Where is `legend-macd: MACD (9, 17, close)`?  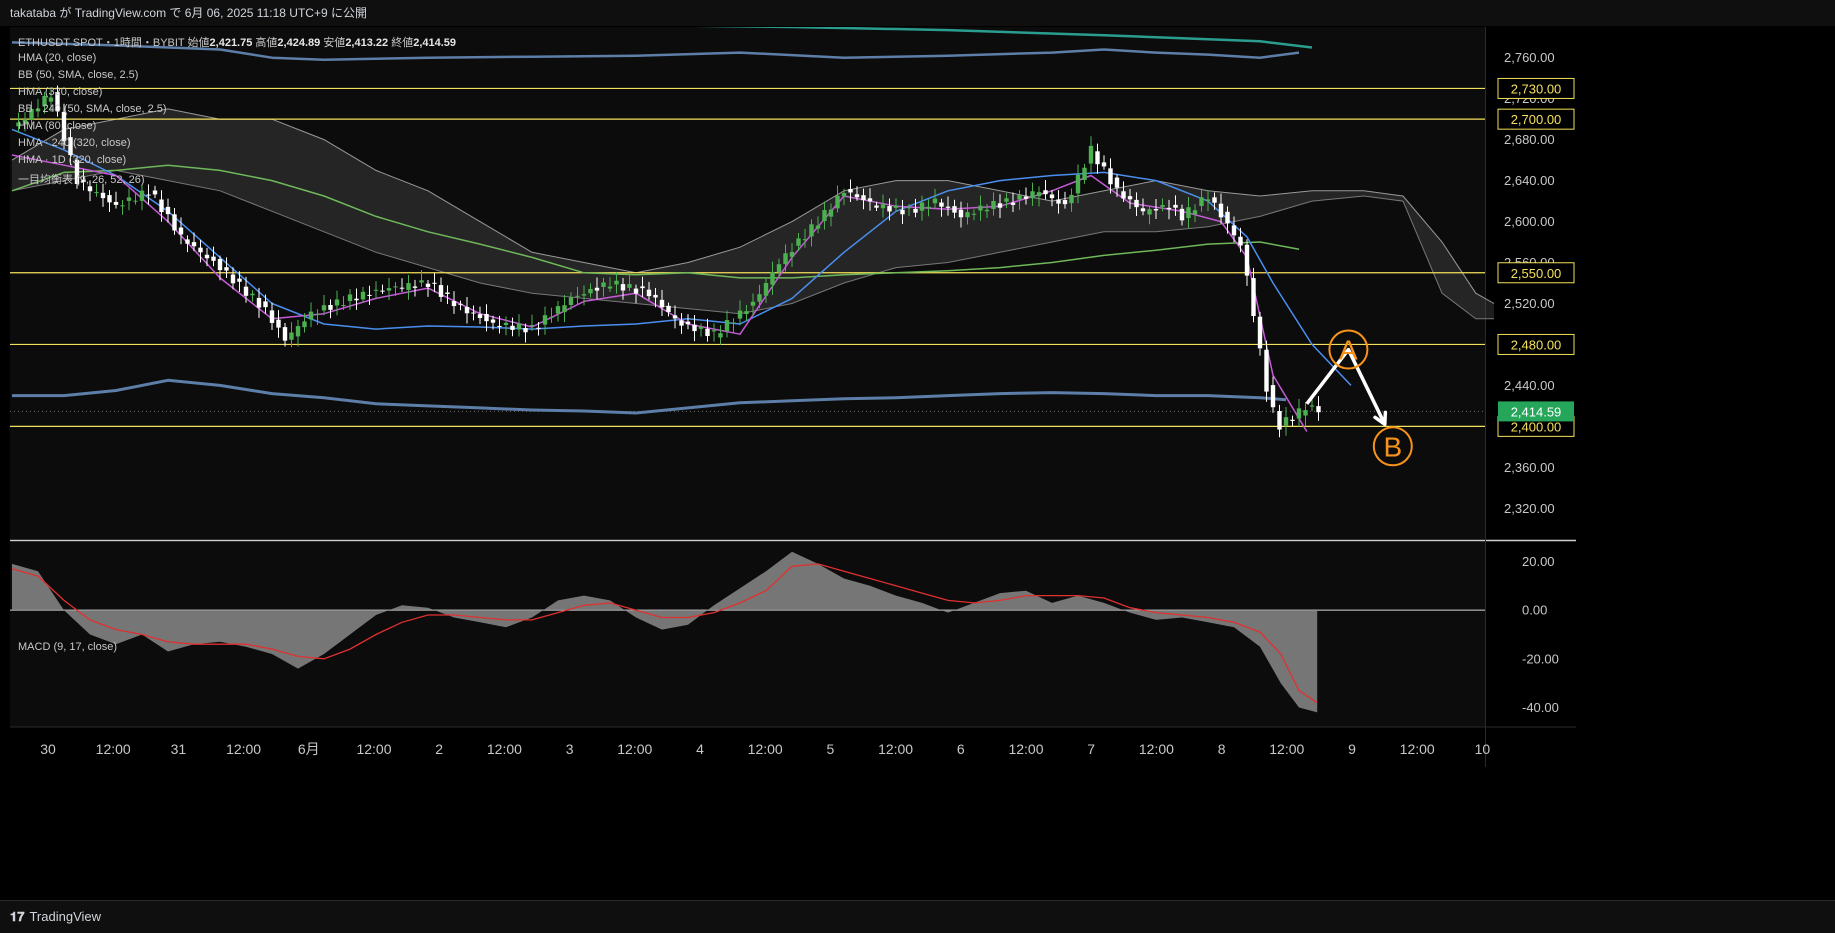 legend-macd: MACD (9, 17, close) is located at coordinates (67, 647).